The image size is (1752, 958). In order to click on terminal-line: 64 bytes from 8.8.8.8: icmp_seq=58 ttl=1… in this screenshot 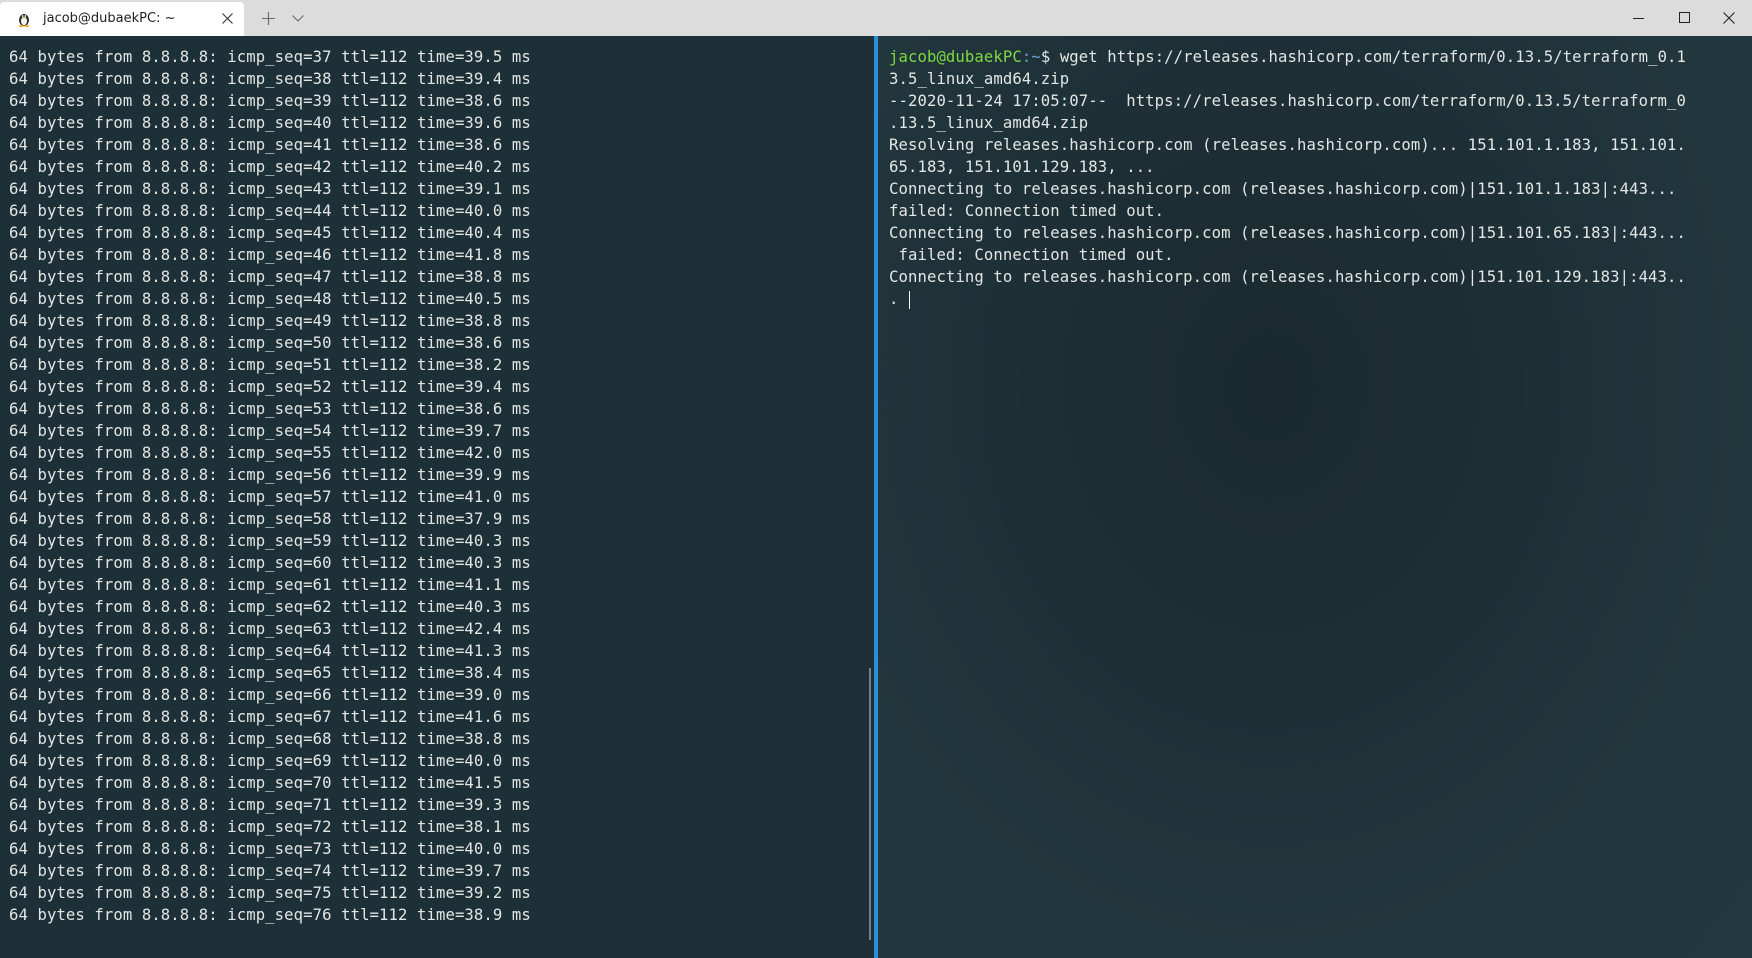, I will do `click(270, 519)`.